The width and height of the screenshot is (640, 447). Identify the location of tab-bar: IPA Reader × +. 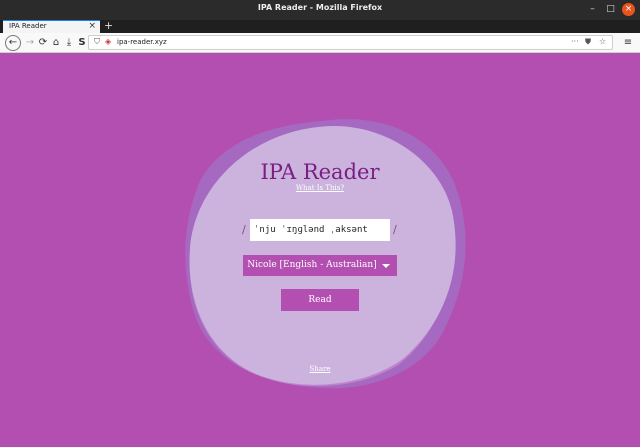
(320, 26).